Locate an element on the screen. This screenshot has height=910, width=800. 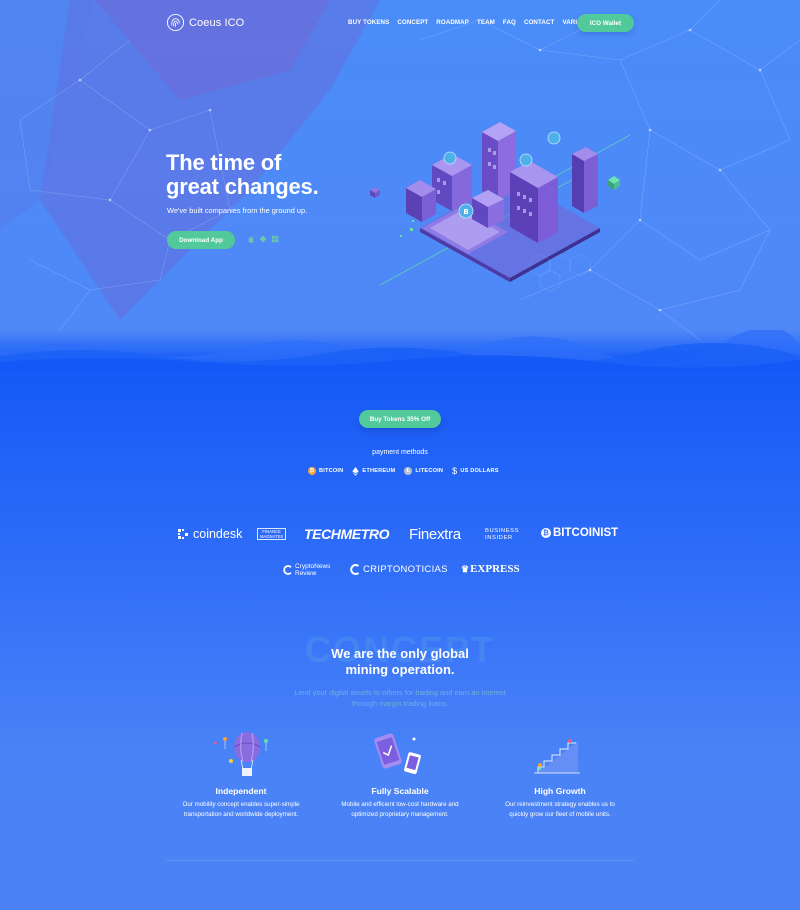
payment-bitcoin: ₿ BITCOIN is located at coordinates (325, 471).